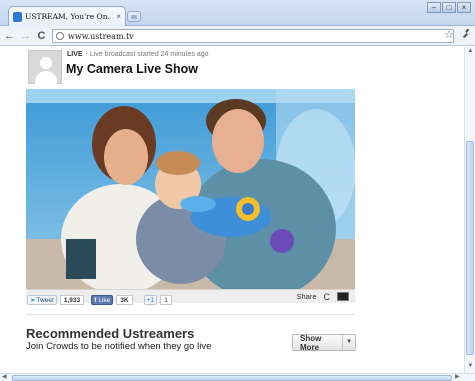 This screenshot has height=381, width=475. What do you see at coordinates (253, 36) in the screenshot?
I see `address-bar: www.ustream.tv` at bounding box center [253, 36].